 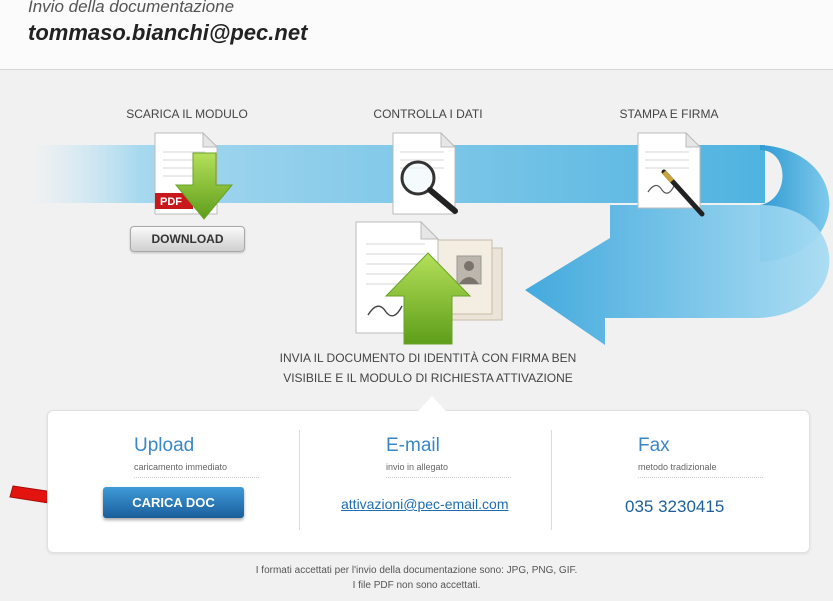 I want to click on pdf-not-accepted-note: I file PDF non sono accettati., so click(x=416, y=585).